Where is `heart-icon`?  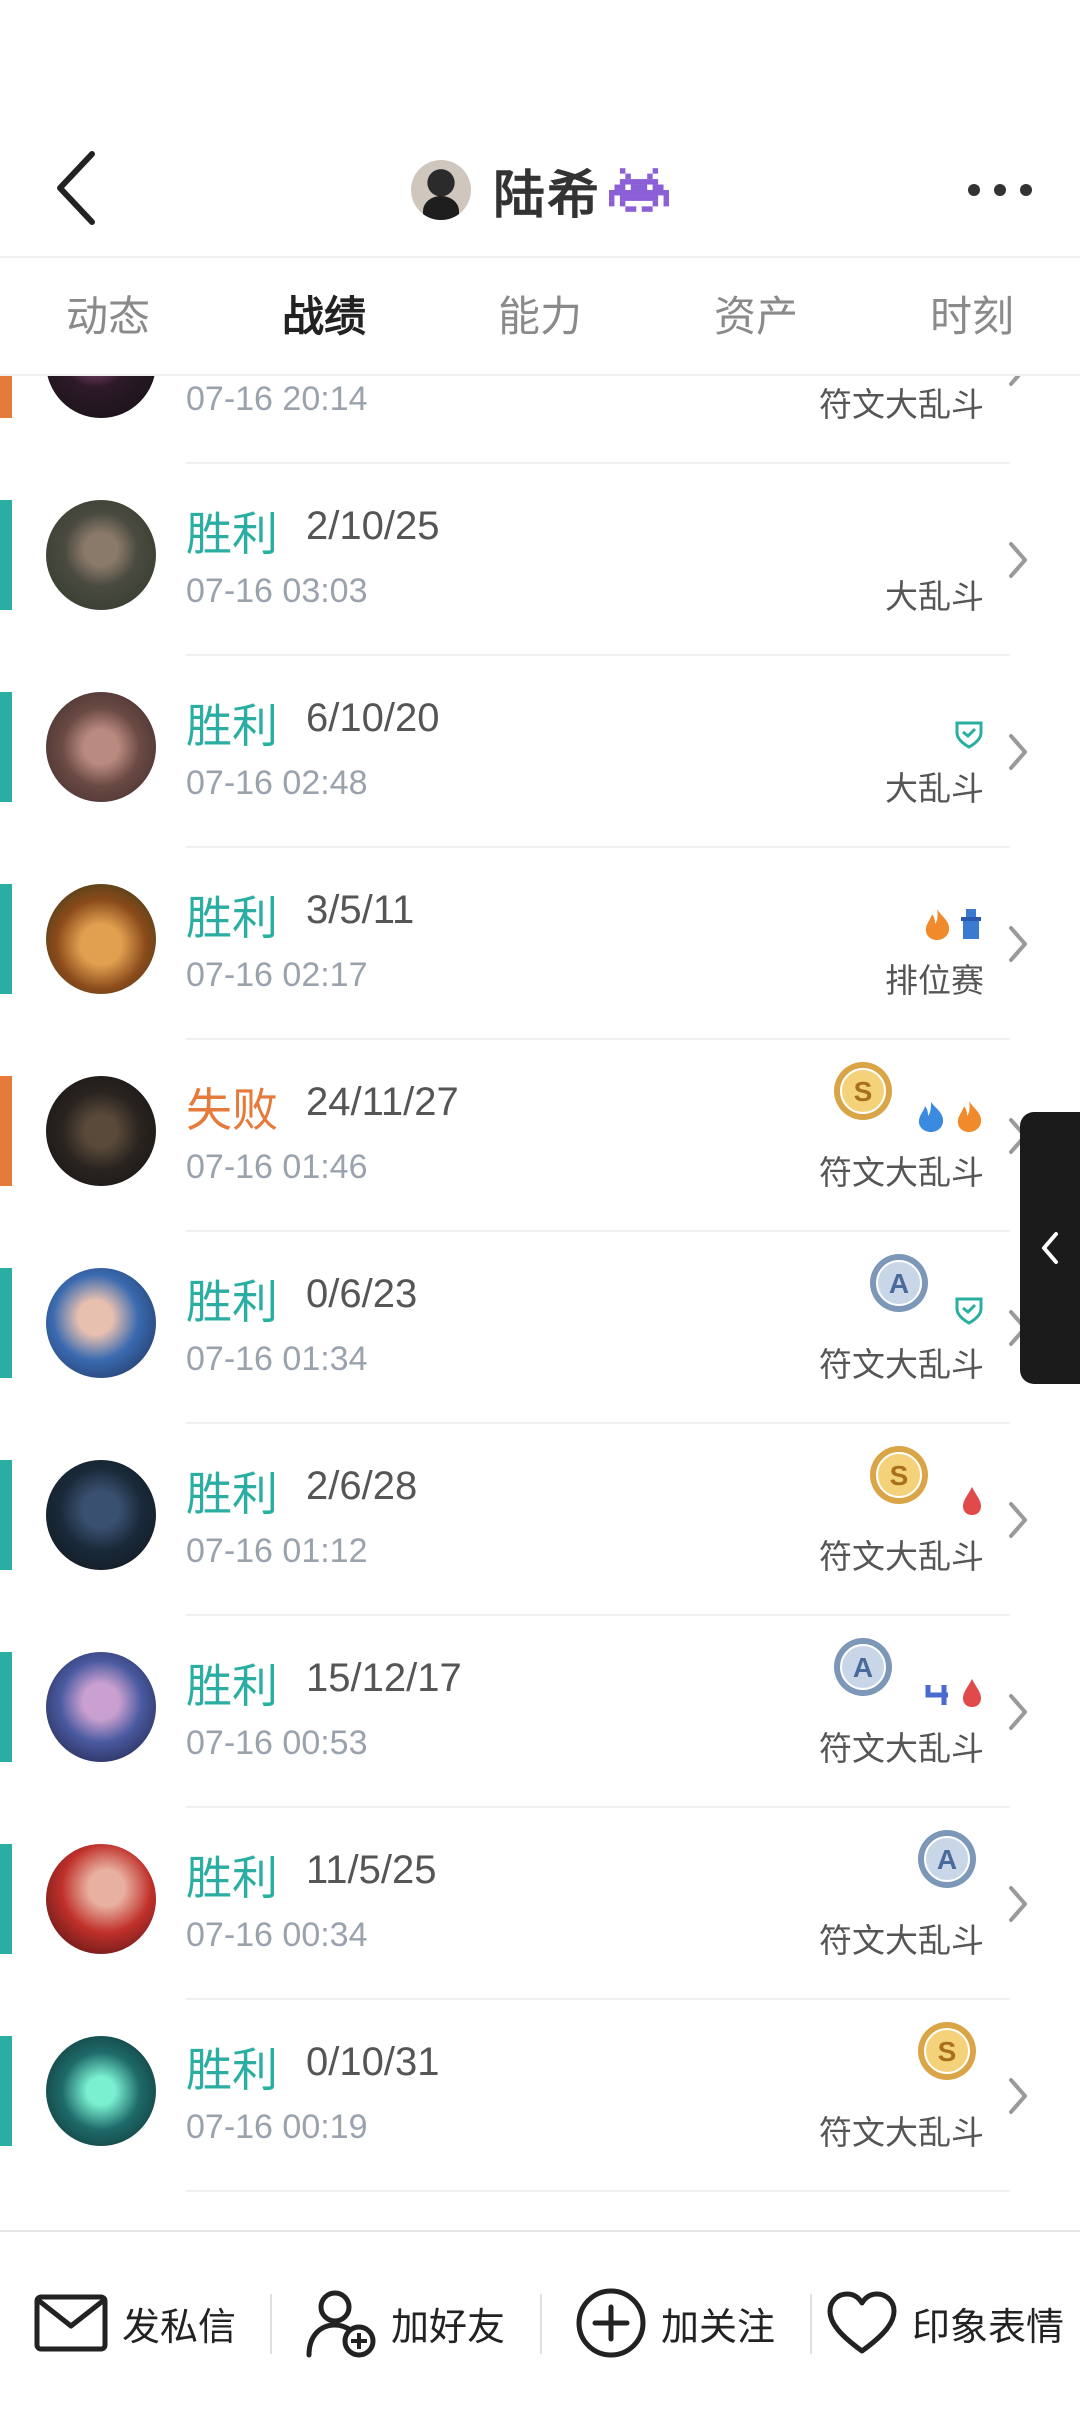 heart-icon is located at coordinates (862, 2322).